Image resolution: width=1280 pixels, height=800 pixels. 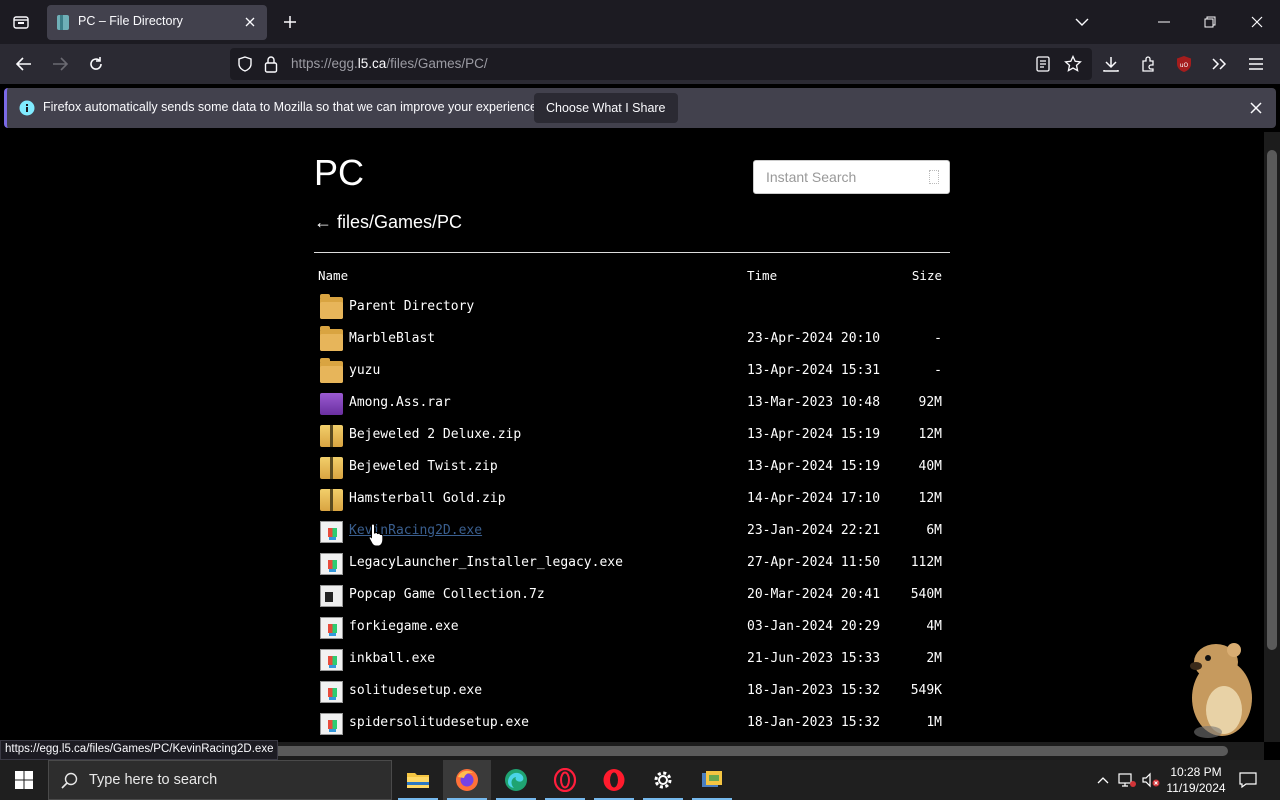 I want to click on network-icon, so click(x=1127, y=780).